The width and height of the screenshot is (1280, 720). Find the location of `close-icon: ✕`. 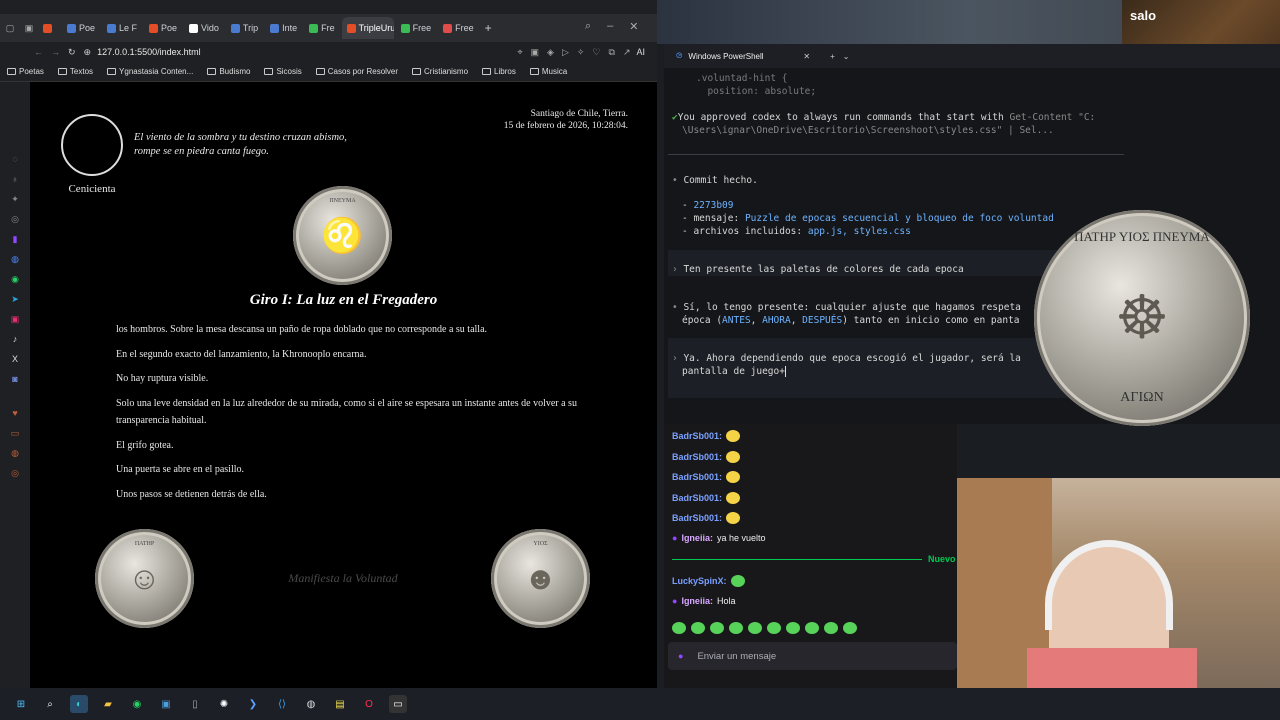

close-icon: ✕ is located at coordinates (633, 26).